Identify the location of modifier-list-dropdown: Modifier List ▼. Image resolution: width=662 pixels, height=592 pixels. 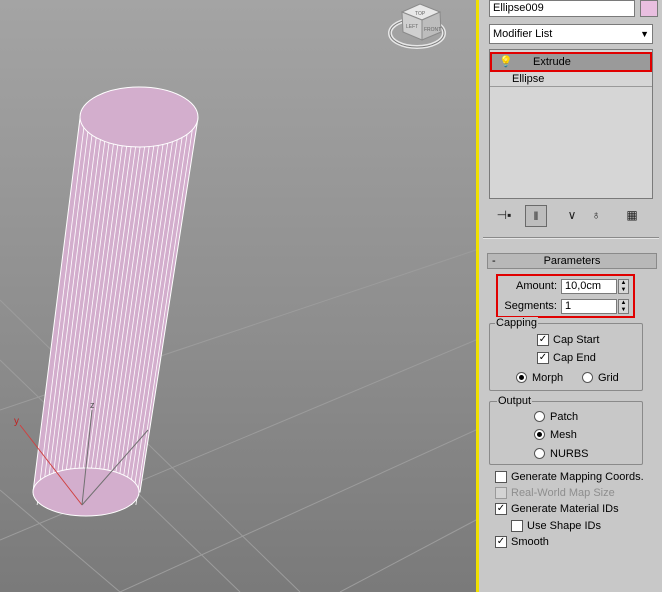
(571, 34).